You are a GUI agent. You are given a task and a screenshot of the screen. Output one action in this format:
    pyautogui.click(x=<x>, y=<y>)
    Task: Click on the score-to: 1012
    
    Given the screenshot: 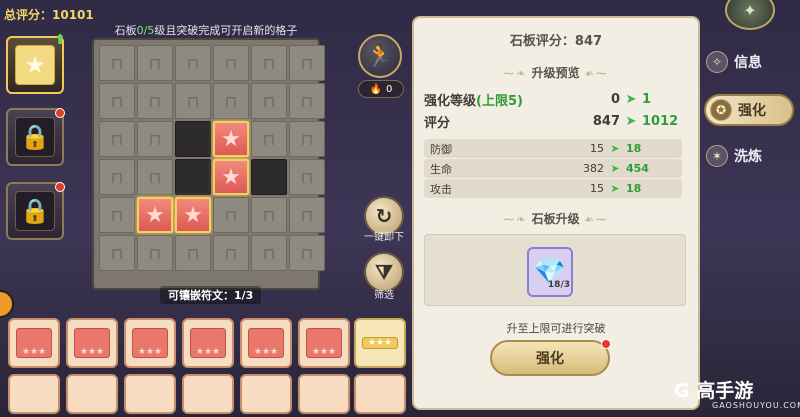 What is the action you would take?
    pyautogui.click(x=660, y=121)
    